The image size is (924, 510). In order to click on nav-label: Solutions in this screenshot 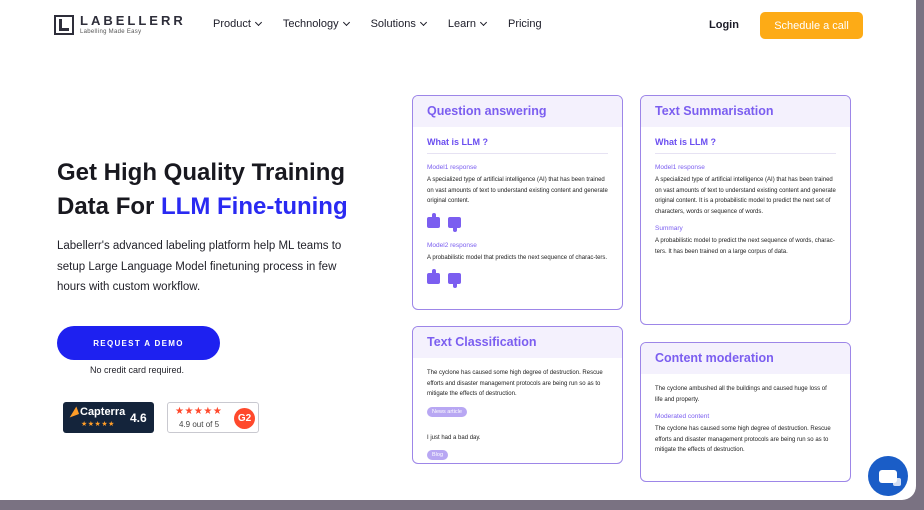, I will do `click(393, 24)`.